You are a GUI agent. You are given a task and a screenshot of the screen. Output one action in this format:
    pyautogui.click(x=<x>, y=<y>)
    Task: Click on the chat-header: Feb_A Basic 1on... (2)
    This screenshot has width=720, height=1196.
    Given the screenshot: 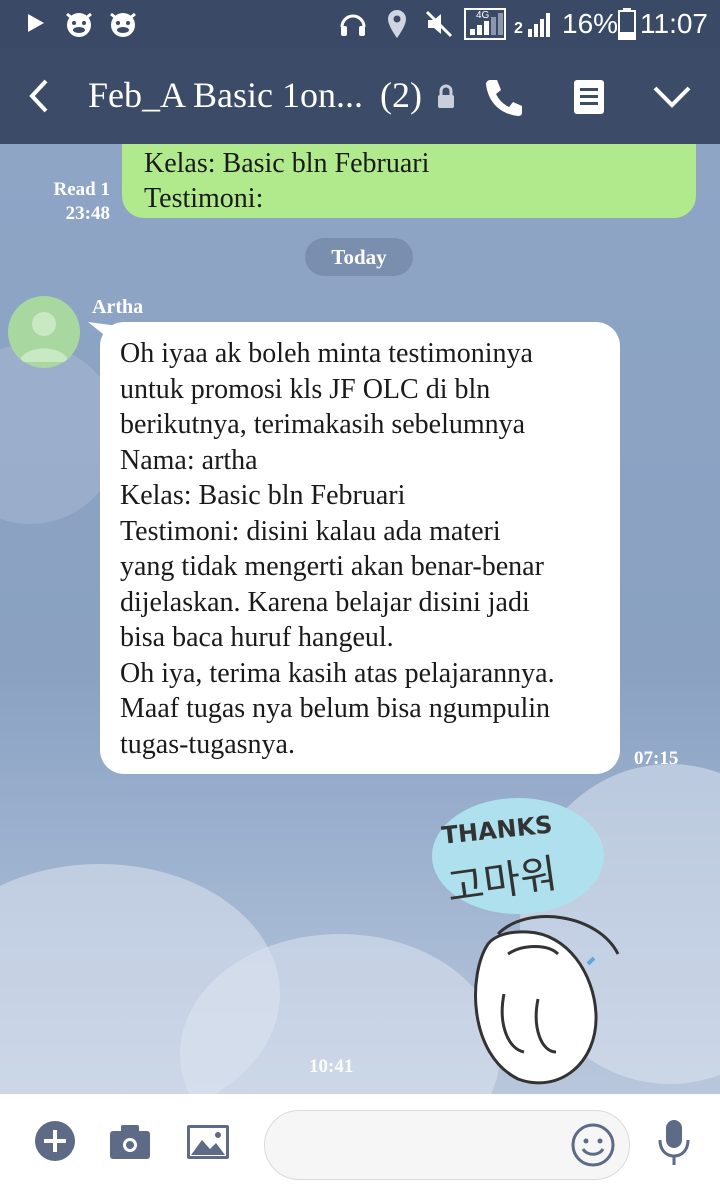 What is the action you would take?
    pyautogui.click(x=360, y=96)
    